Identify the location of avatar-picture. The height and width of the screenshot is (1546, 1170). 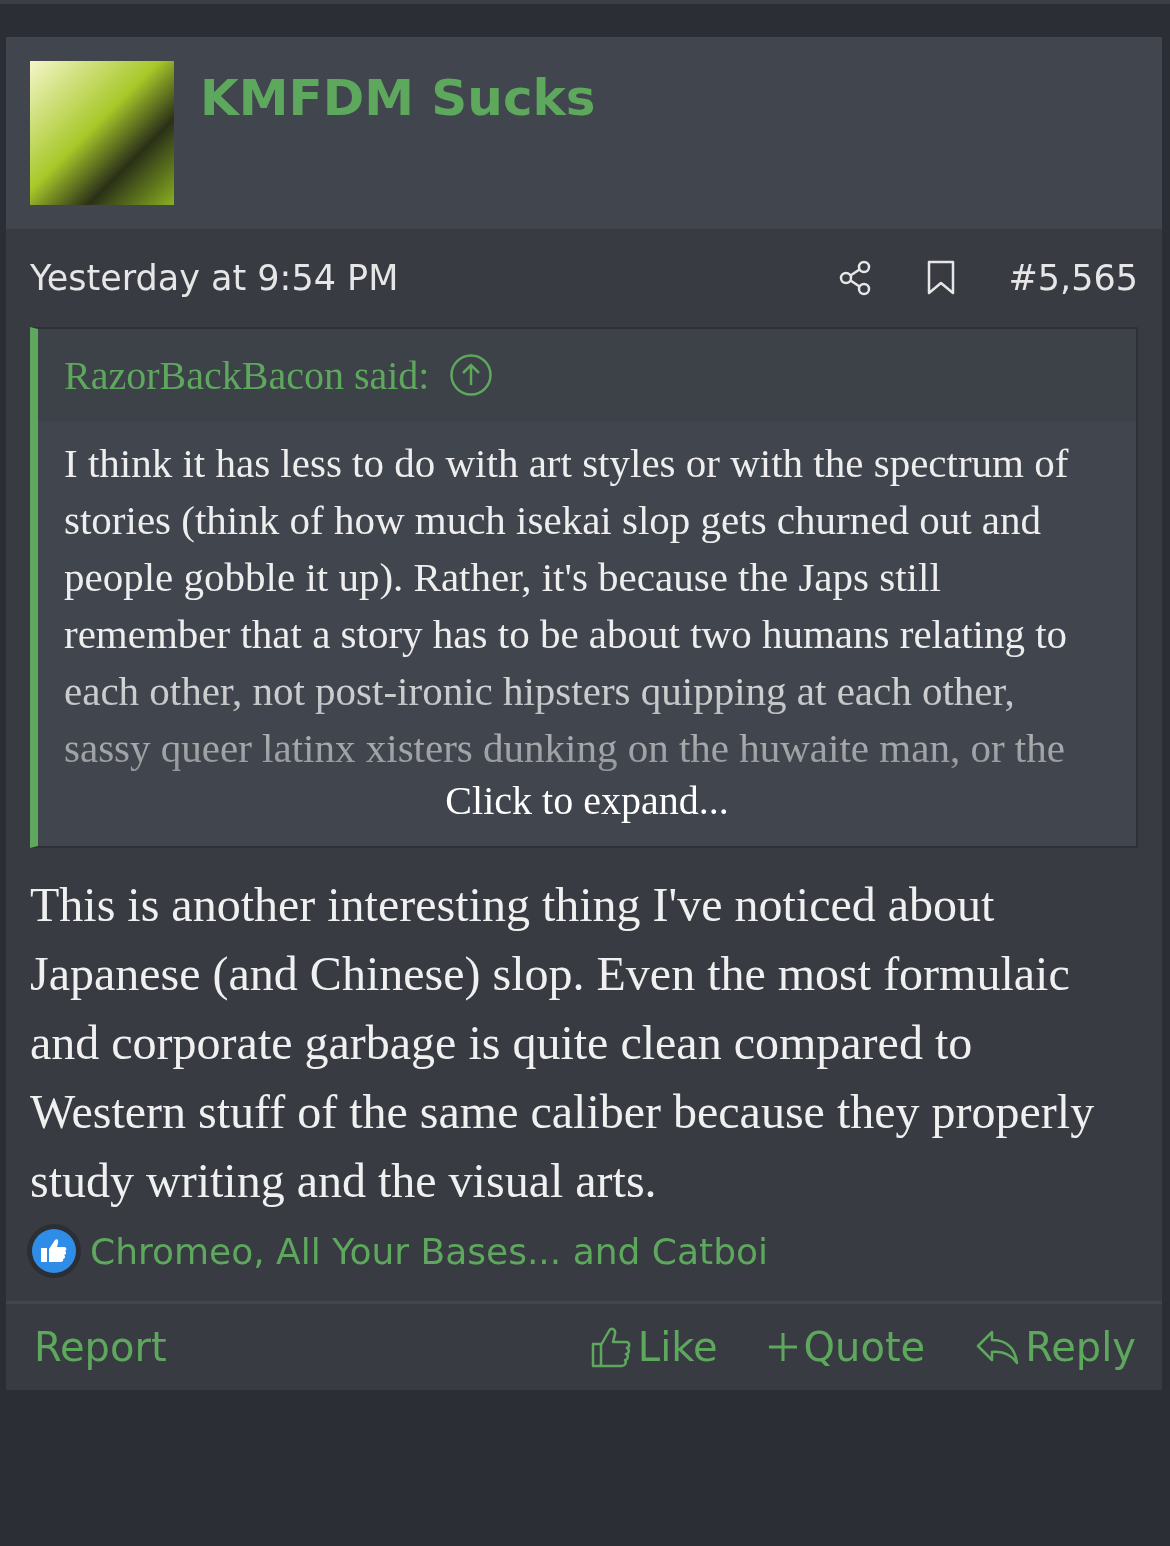
(102, 133).